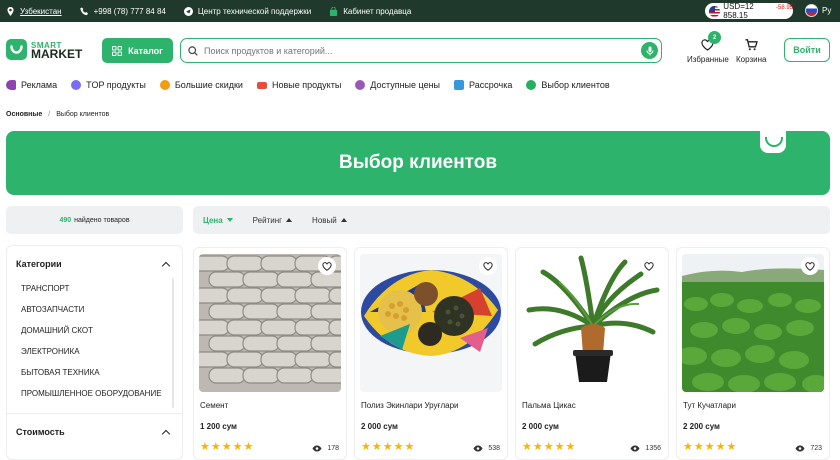  I want to click on view-count-value: 178, so click(333, 448).